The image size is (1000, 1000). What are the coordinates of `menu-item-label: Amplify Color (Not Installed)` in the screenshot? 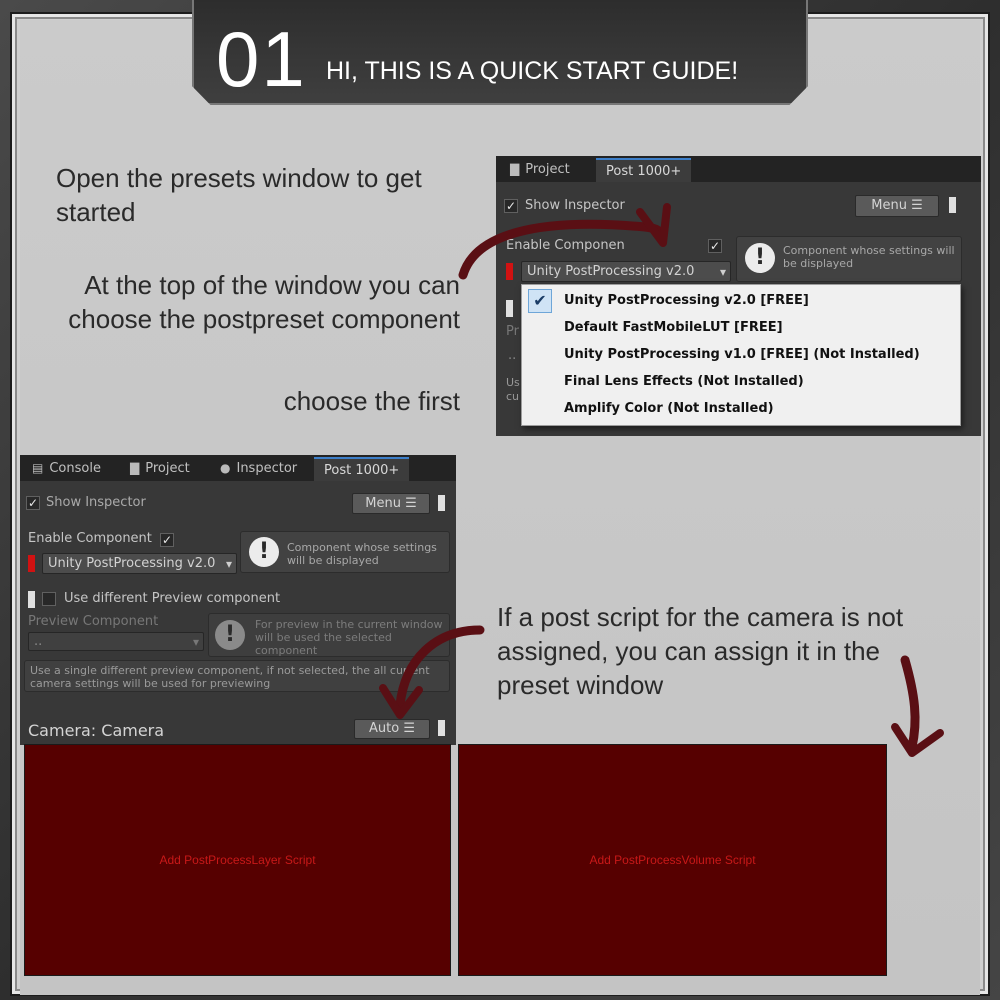 It's located at (669, 408).